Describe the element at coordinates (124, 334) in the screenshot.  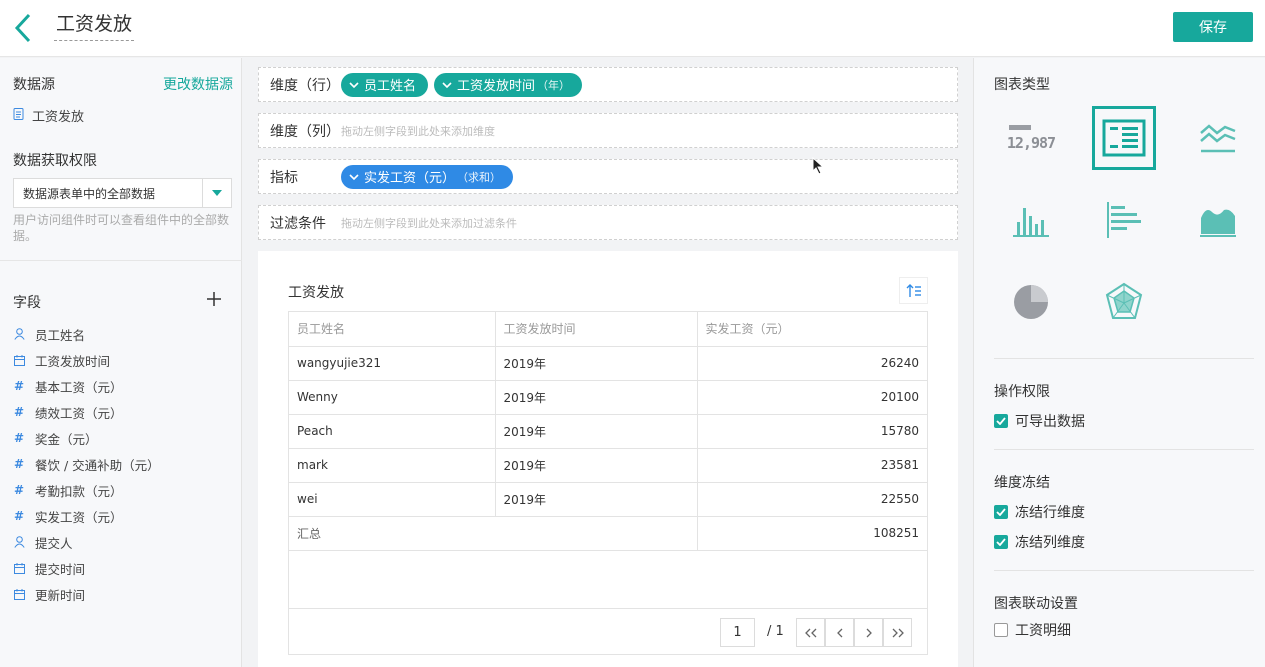
I see `field-item: 员工姓名` at that location.